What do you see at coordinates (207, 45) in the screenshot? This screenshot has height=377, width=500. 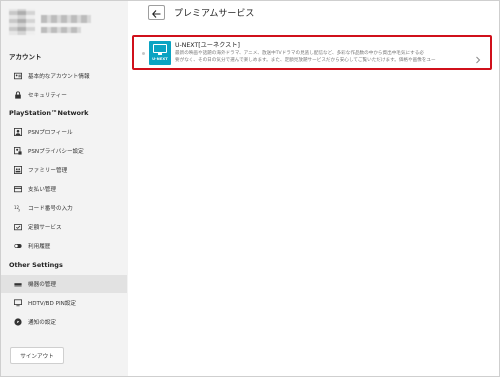 I see `service-title: U-NEXT[ユーネクスト]` at bounding box center [207, 45].